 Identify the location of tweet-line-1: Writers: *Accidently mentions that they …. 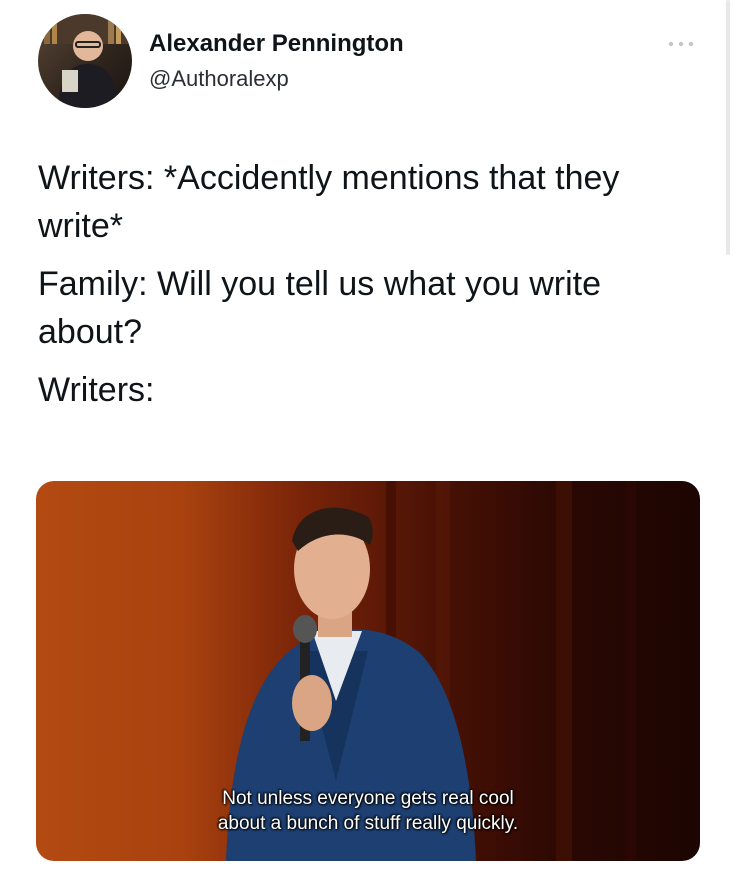
(329, 202).